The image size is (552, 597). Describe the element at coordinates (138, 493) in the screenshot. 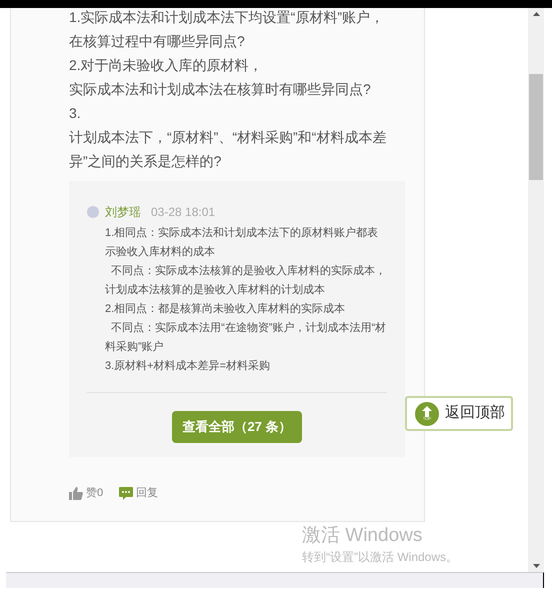

I see `reply-button: 回复` at that location.